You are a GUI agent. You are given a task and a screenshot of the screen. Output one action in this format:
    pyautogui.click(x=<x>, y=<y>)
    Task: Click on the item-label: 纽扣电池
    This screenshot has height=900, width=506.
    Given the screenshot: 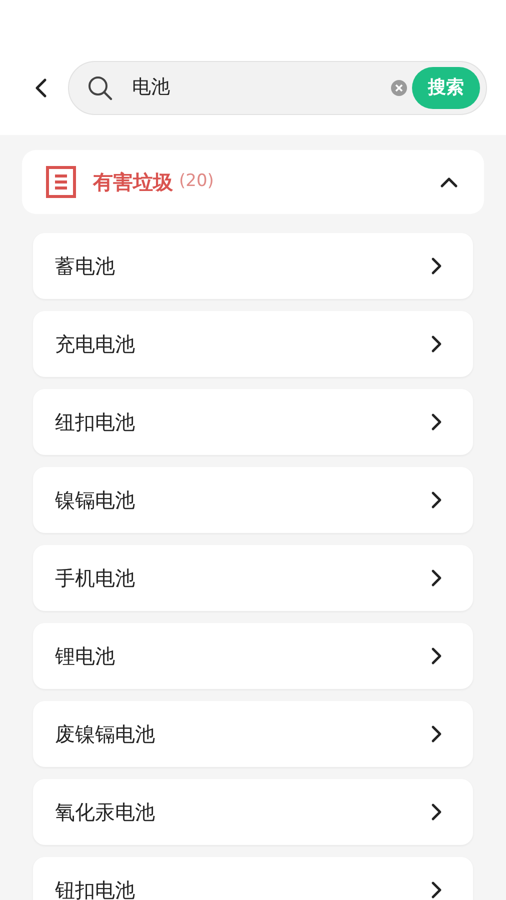 What is the action you would take?
    pyautogui.click(x=95, y=422)
    